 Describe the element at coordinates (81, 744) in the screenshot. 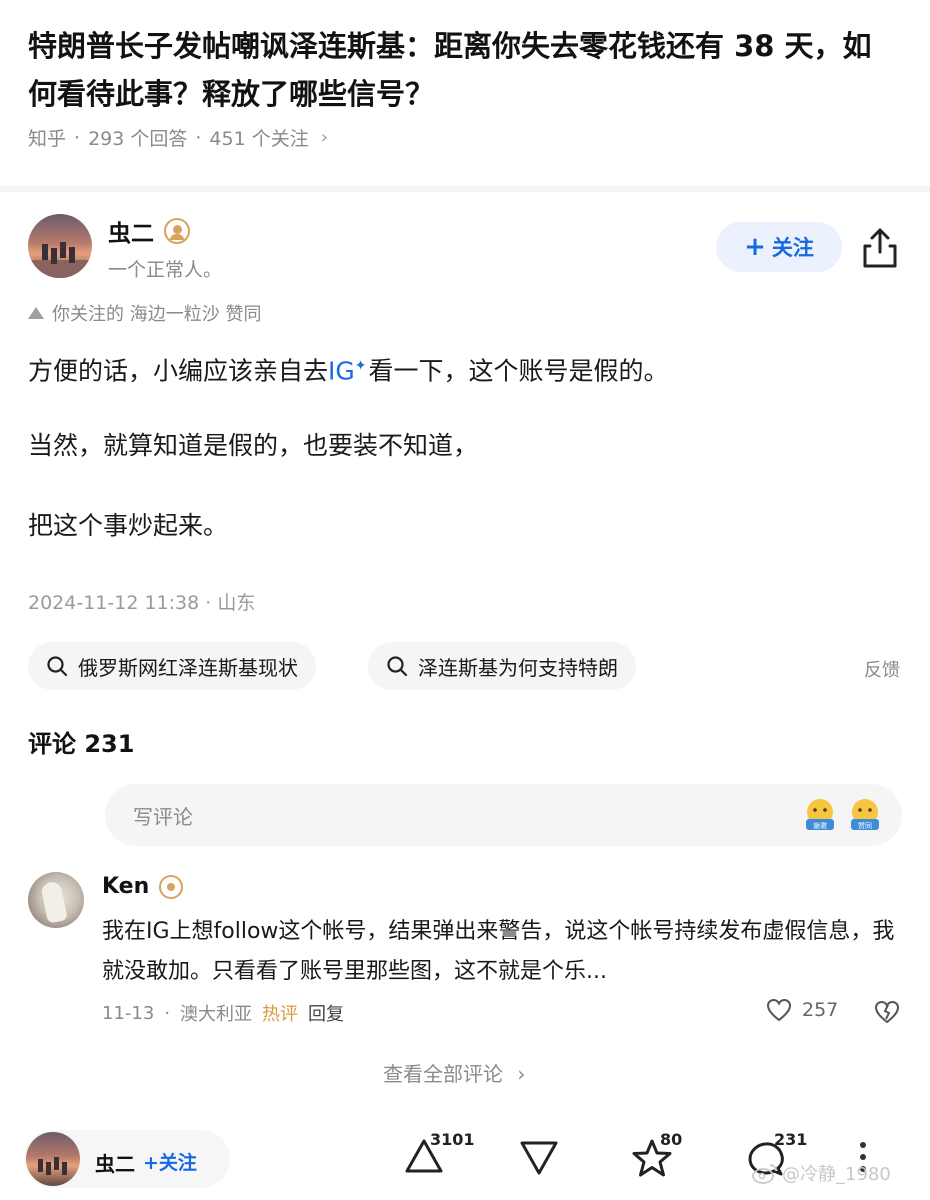

I see `comments-header: 评论 231` at that location.